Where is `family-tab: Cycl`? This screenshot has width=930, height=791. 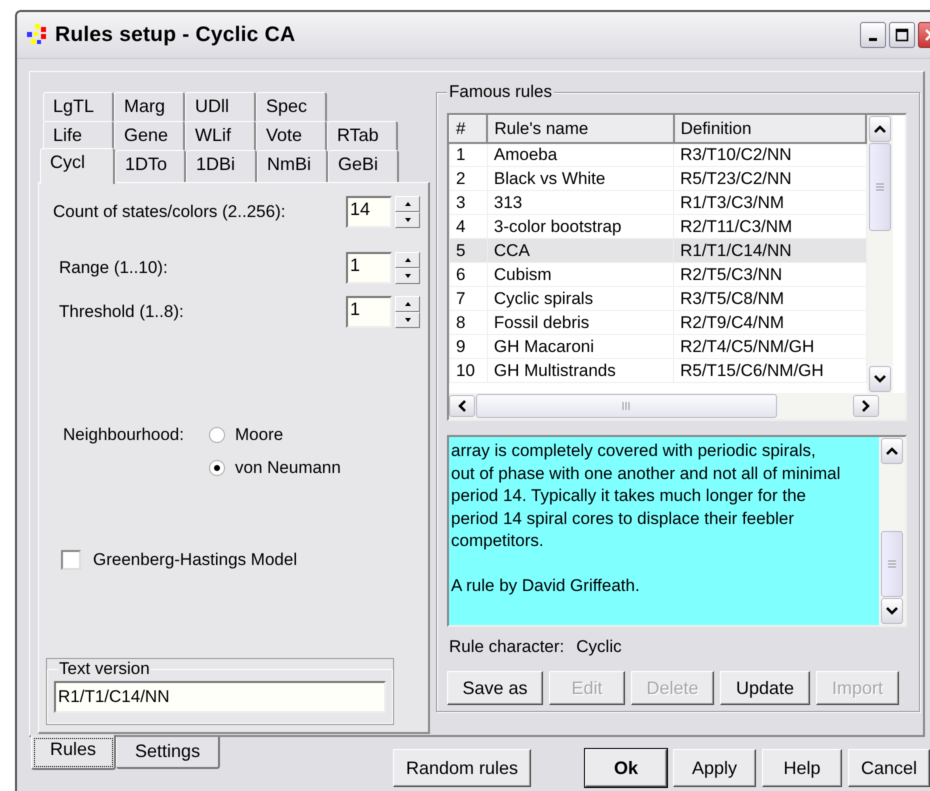
family-tab: Cycl is located at coordinates (77, 166).